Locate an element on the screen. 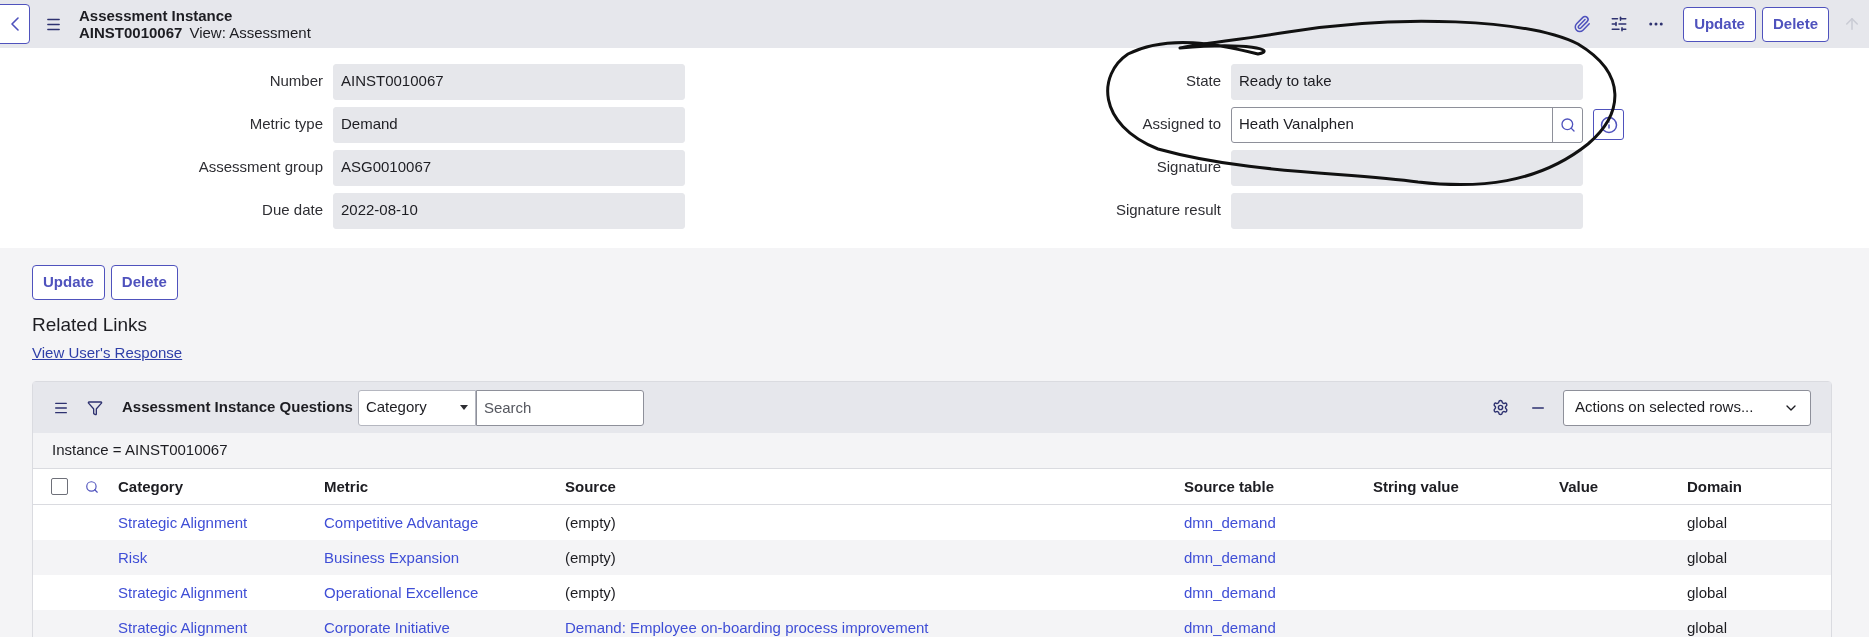 The width and height of the screenshot is (1869, 637). header-button: Delete is located at coordinates (1795, 24).